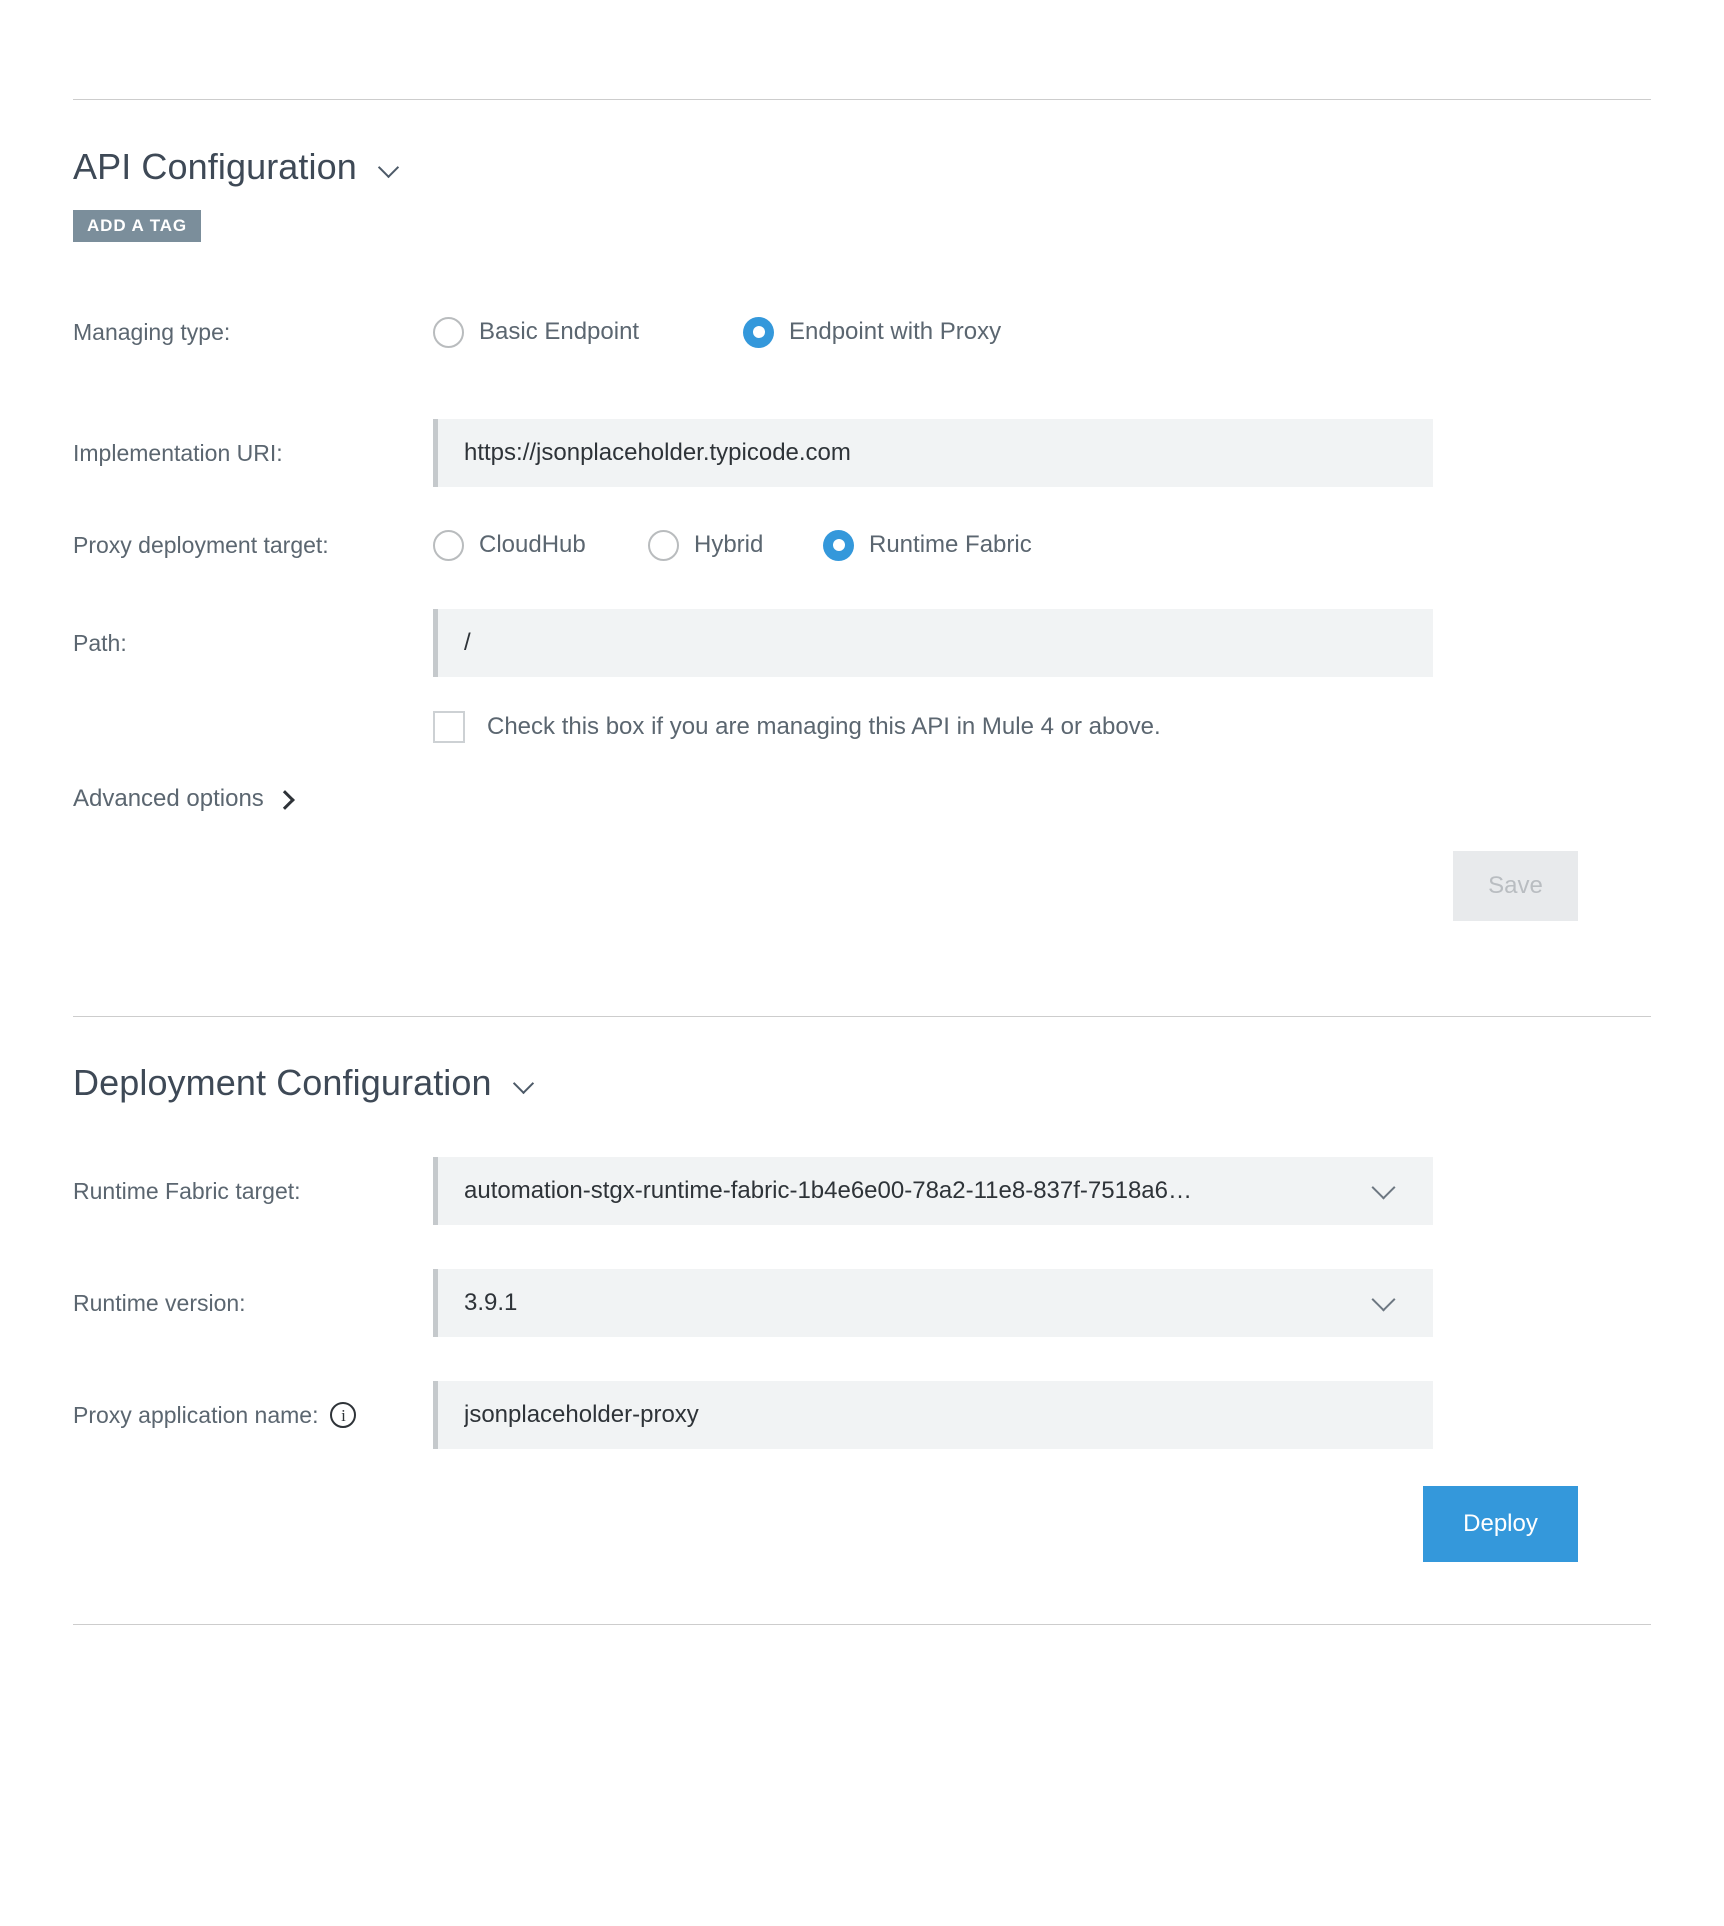 The height and width of the screenshot is (1926, 1724). I want to click on radio-runtime-fabric-label: Runtime Fabric, so click(950, 544).